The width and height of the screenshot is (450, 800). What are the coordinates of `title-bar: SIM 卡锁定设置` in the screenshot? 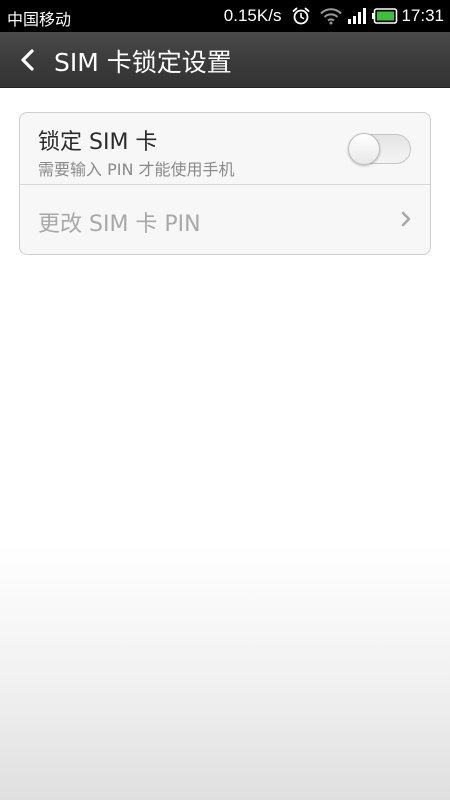 It's located at (225, 60).